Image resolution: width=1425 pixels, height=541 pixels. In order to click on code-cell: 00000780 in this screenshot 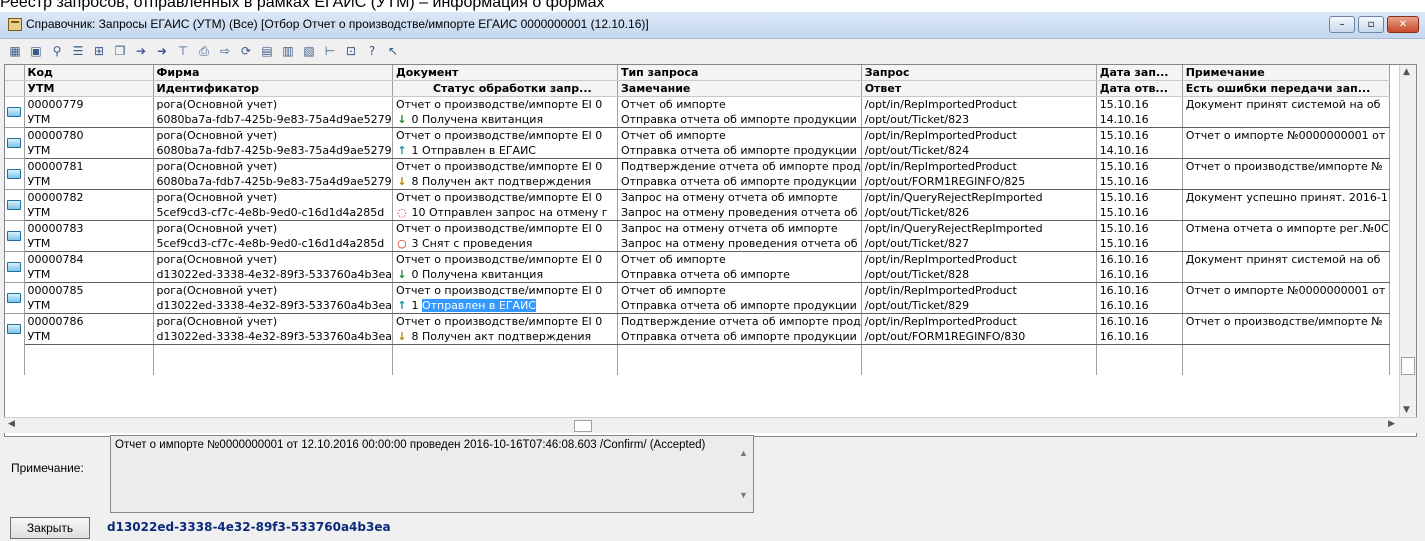, I will do `click(89, 135)`.